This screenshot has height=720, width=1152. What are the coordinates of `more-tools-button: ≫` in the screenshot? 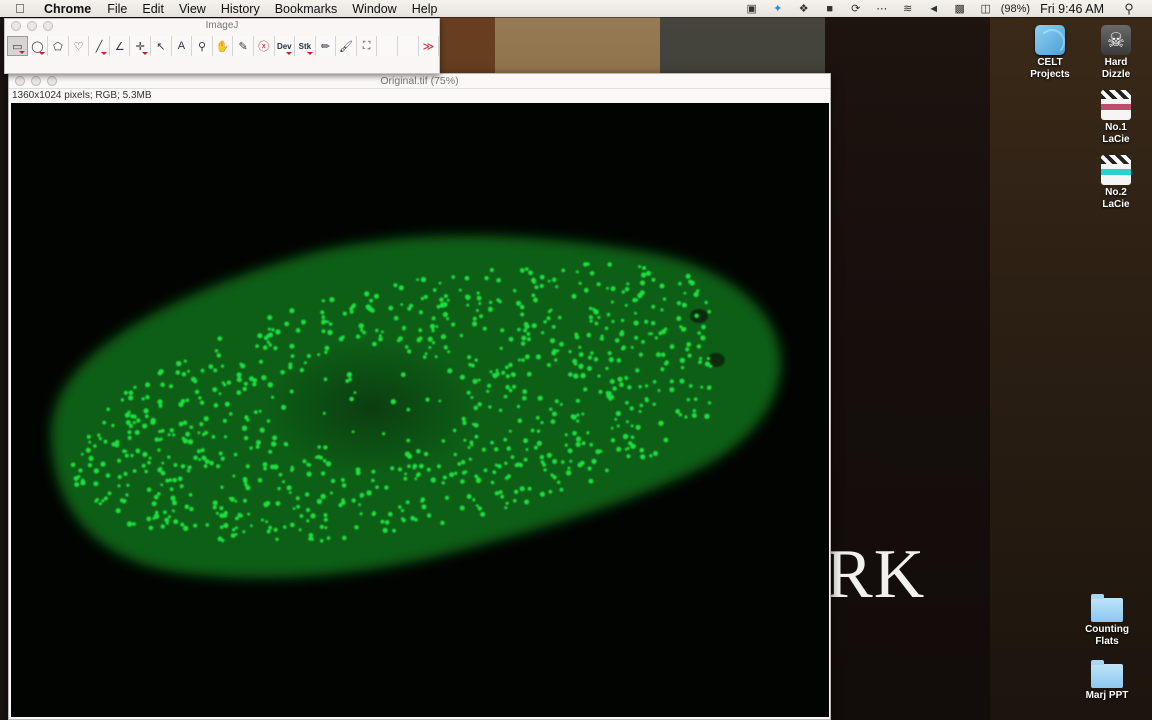 It's located at (429, 46).